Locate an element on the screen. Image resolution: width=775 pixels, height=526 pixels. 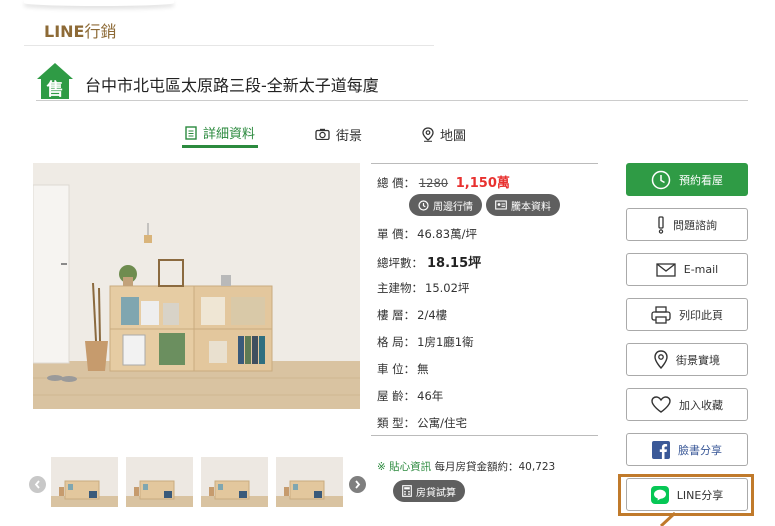
type-row: 類 型： 公寓/住宅 is located at coordinates (422, 423).